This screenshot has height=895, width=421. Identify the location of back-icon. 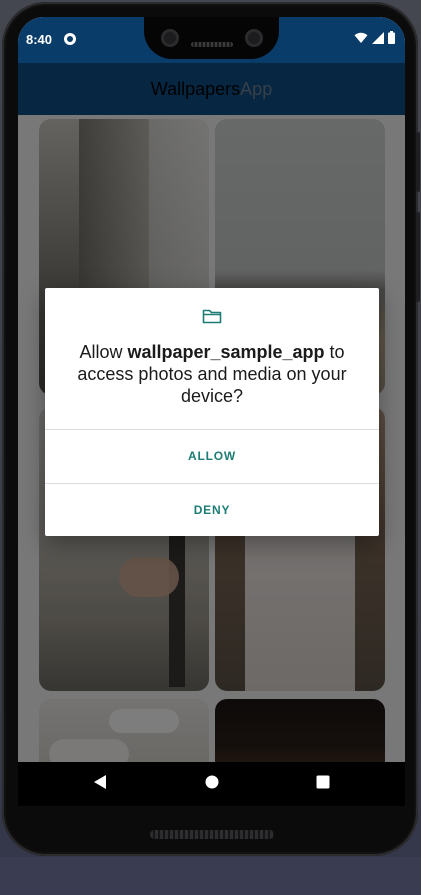
(100, 784).